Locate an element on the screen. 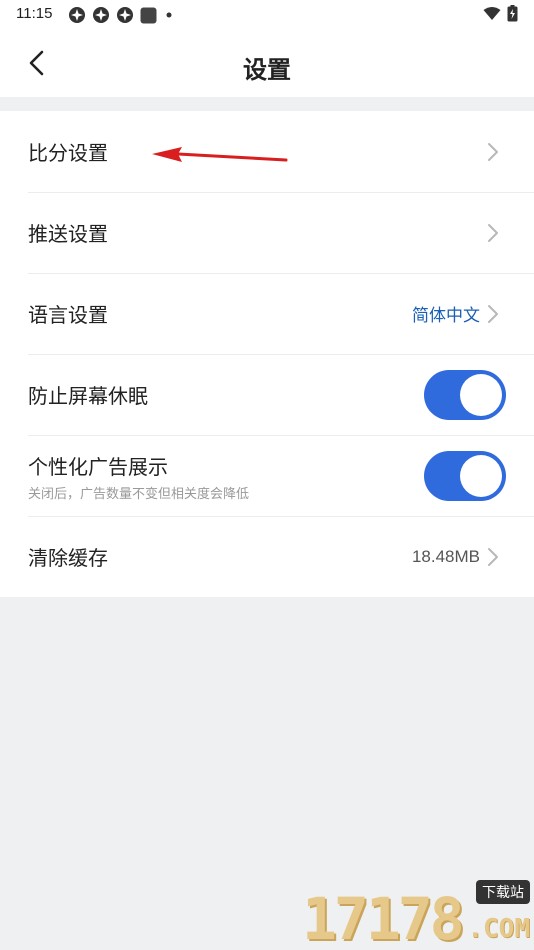 Image resolution: width=534 pixels, height=950 pixels. score-settings-item: 比分设置 is located at coordinates (267, 151).